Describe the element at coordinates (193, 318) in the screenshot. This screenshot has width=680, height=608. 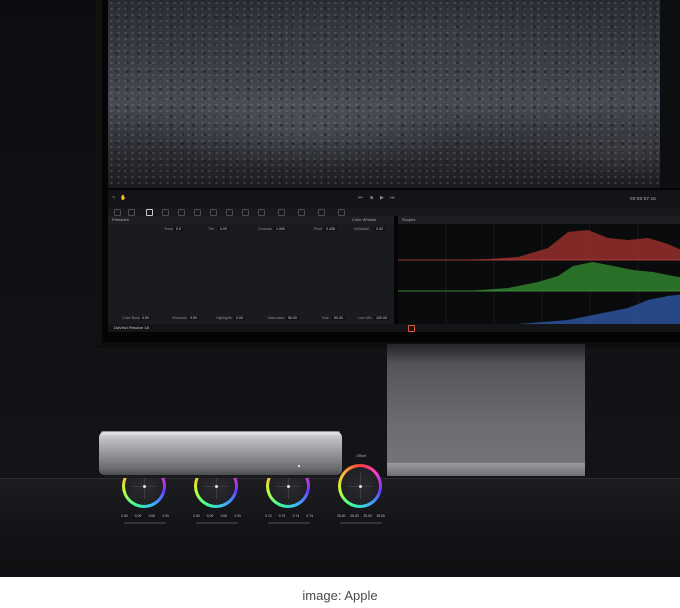
I see `param-shadows-value: 0.00` at that location.